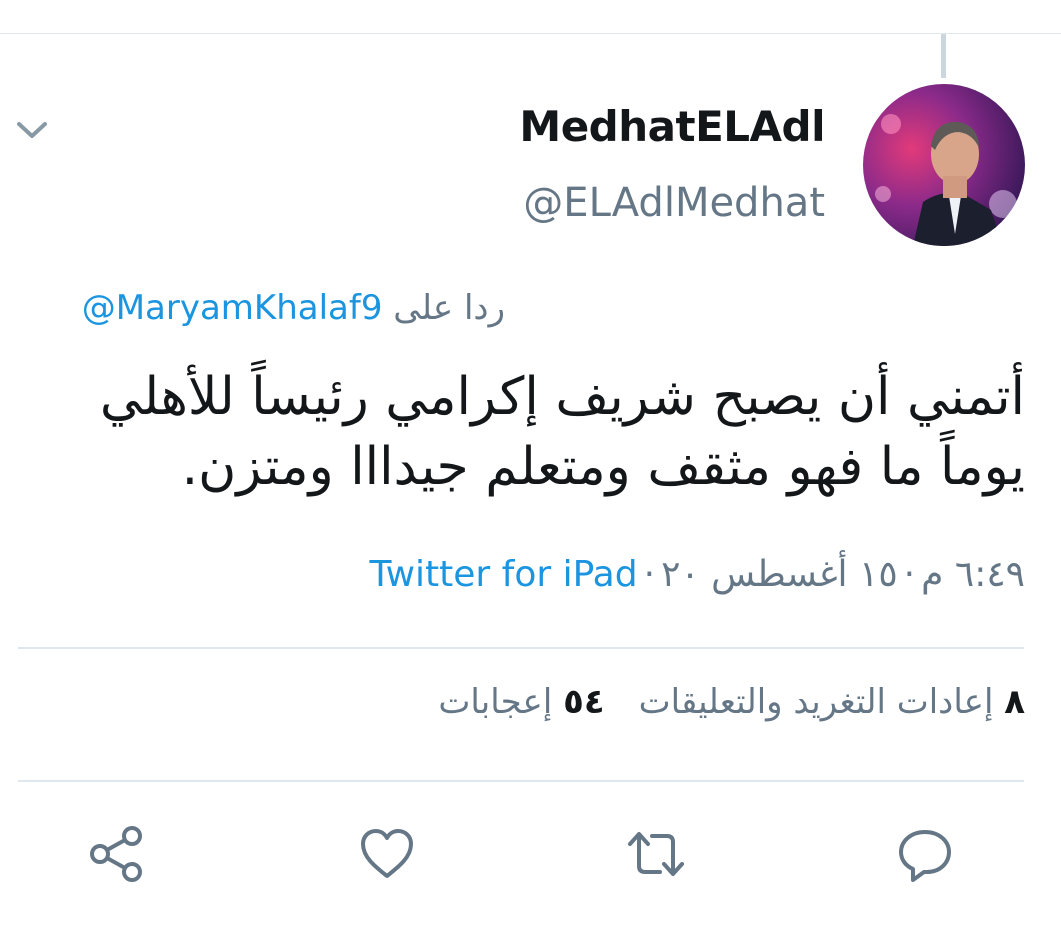  Describe the element at coordinates (674, 203) in the screenshot. I see `author-handle: @ELAdlMedhat` at that location.